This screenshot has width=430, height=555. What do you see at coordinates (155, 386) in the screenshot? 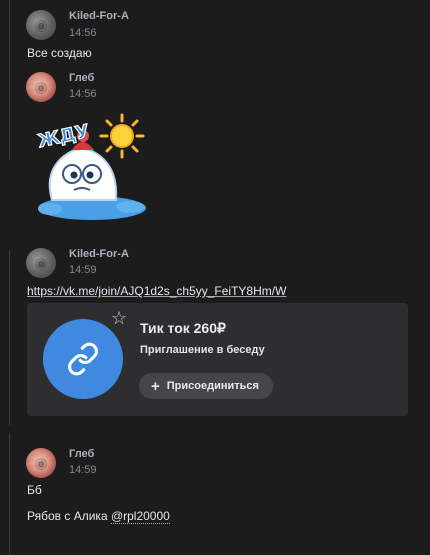
I see `plus-icon: +` at bounding box center [155, 386].